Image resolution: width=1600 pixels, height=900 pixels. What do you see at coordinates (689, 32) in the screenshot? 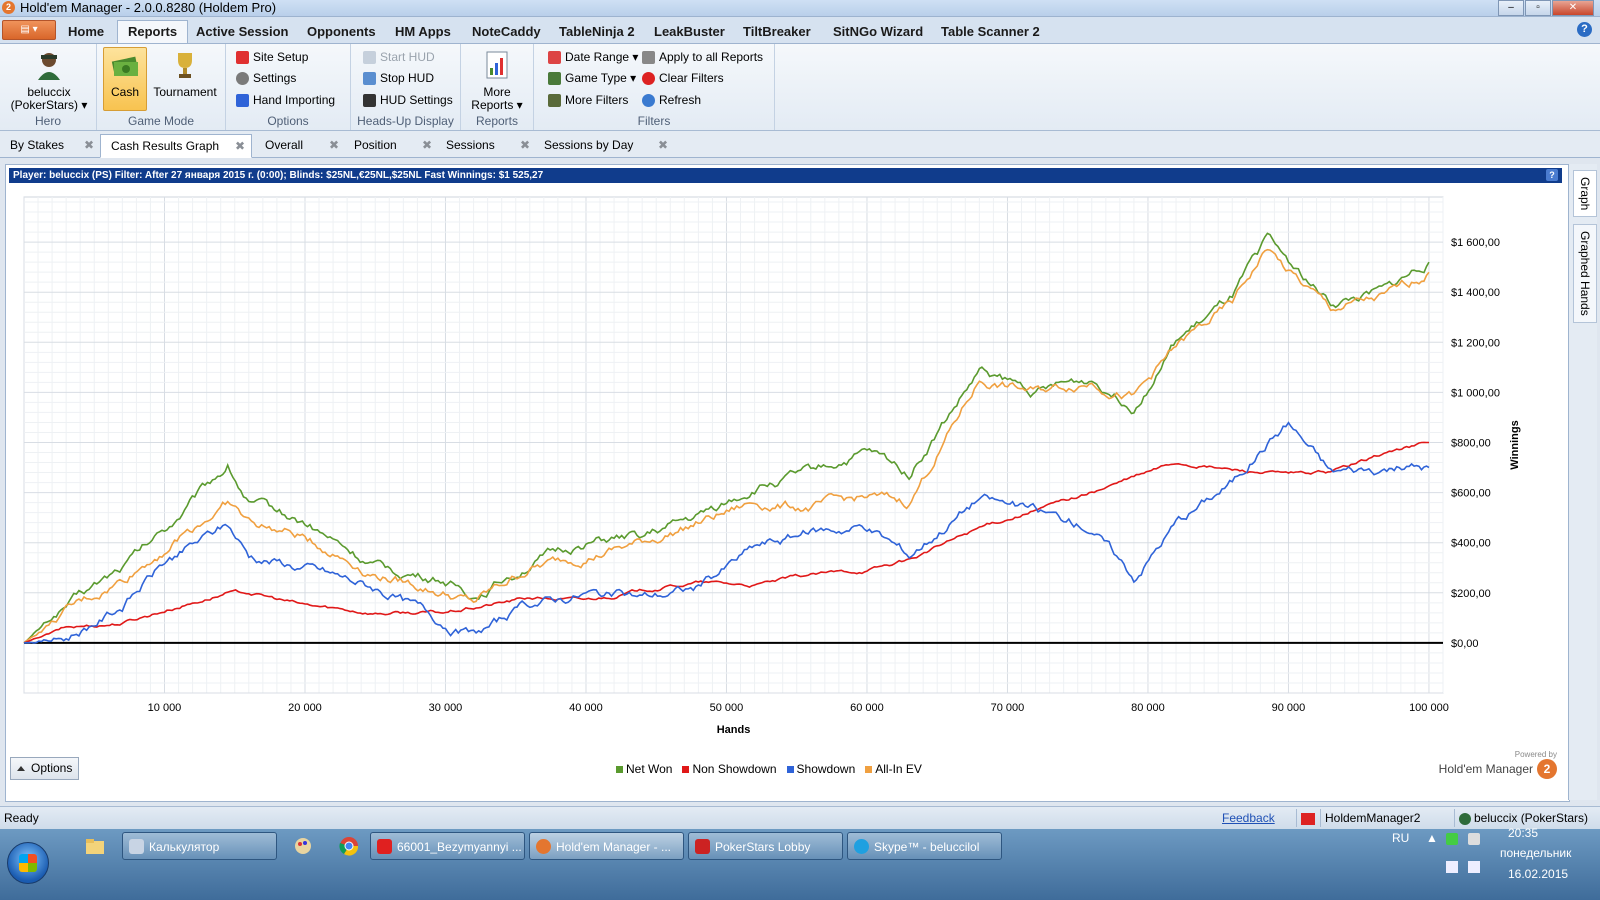
I see `tab-leakbuster: LeakBuster` at bounding box center [689, 32].